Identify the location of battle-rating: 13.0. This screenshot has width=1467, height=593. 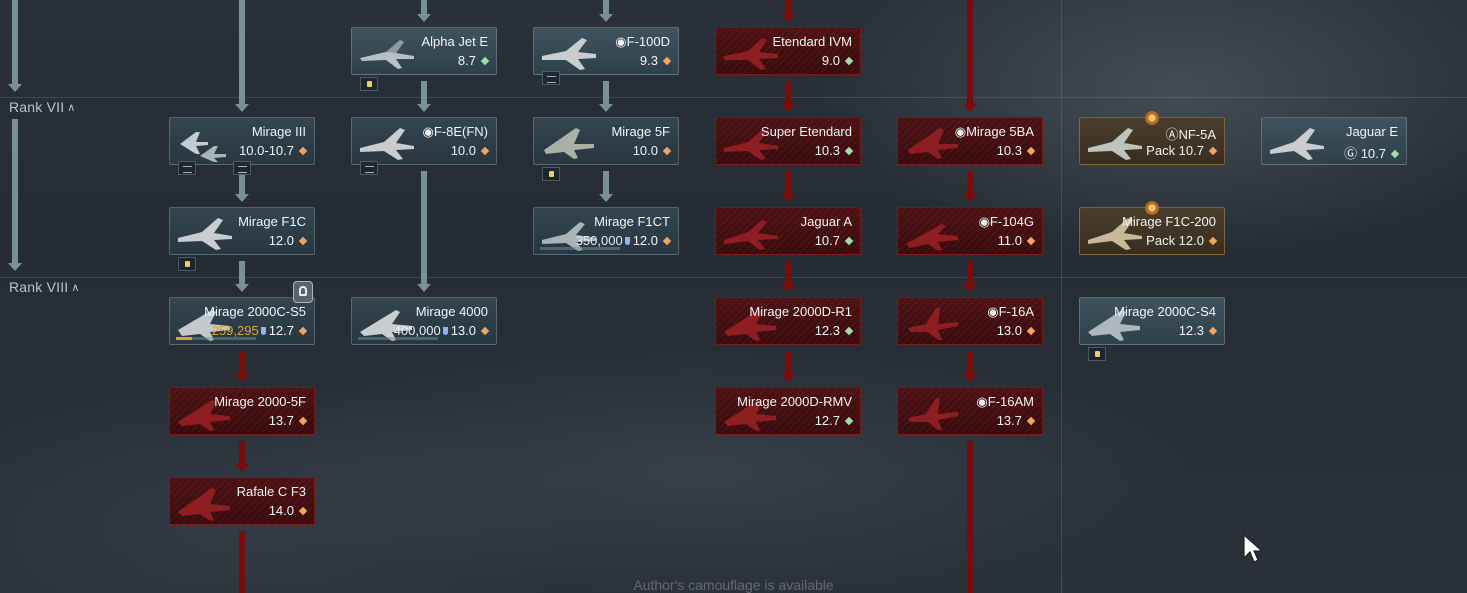
(1016, 330).